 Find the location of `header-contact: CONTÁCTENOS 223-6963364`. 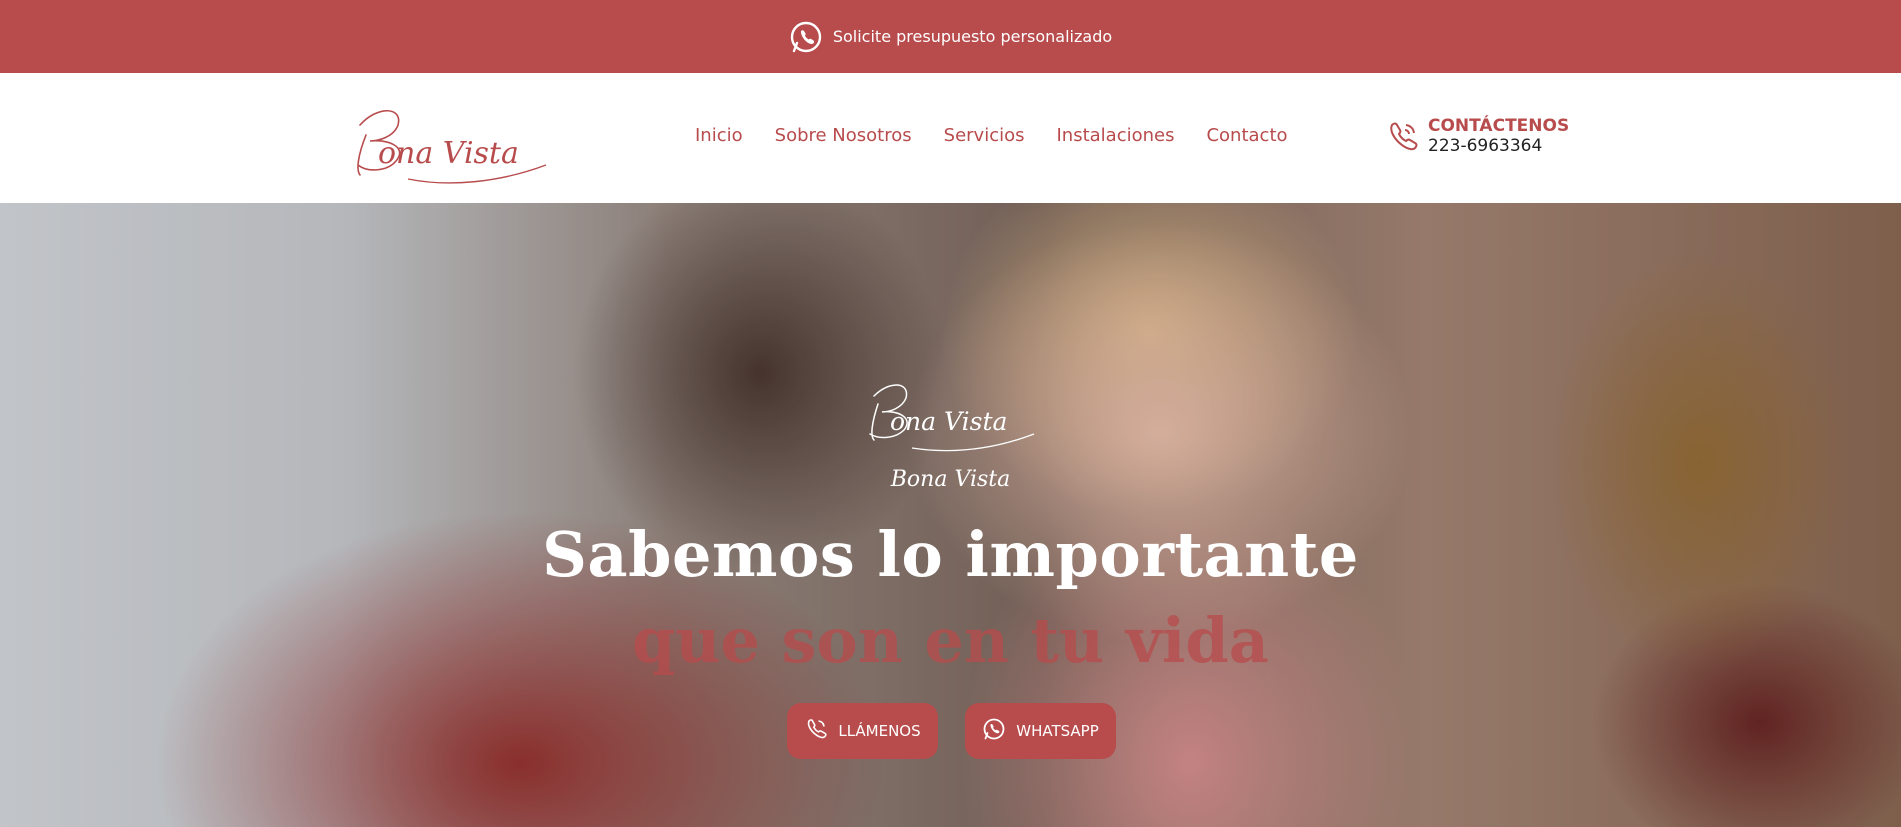

header-contact: CONTÁCTENOS 223-6963364 is located at coordinates (1476, 137).